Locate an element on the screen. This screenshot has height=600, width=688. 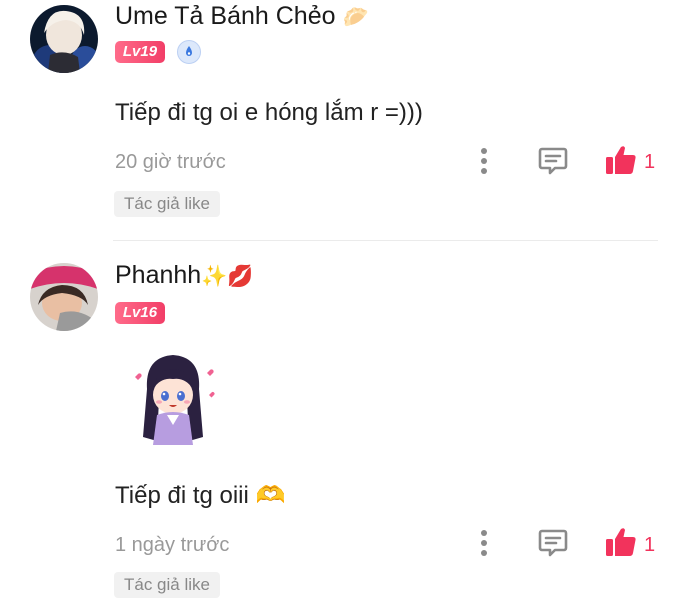
level-badge: Lv19 is located at coordinates (140, 52).